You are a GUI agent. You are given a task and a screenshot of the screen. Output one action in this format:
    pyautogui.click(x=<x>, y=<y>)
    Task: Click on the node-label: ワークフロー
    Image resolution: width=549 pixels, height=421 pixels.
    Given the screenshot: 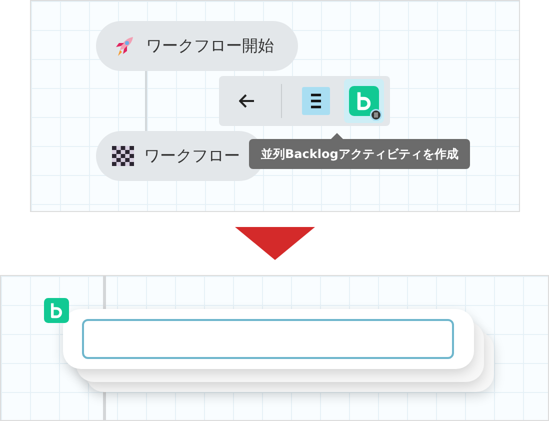 What is the action you would take?
    pyautogui.click(x=192, y=156)
    